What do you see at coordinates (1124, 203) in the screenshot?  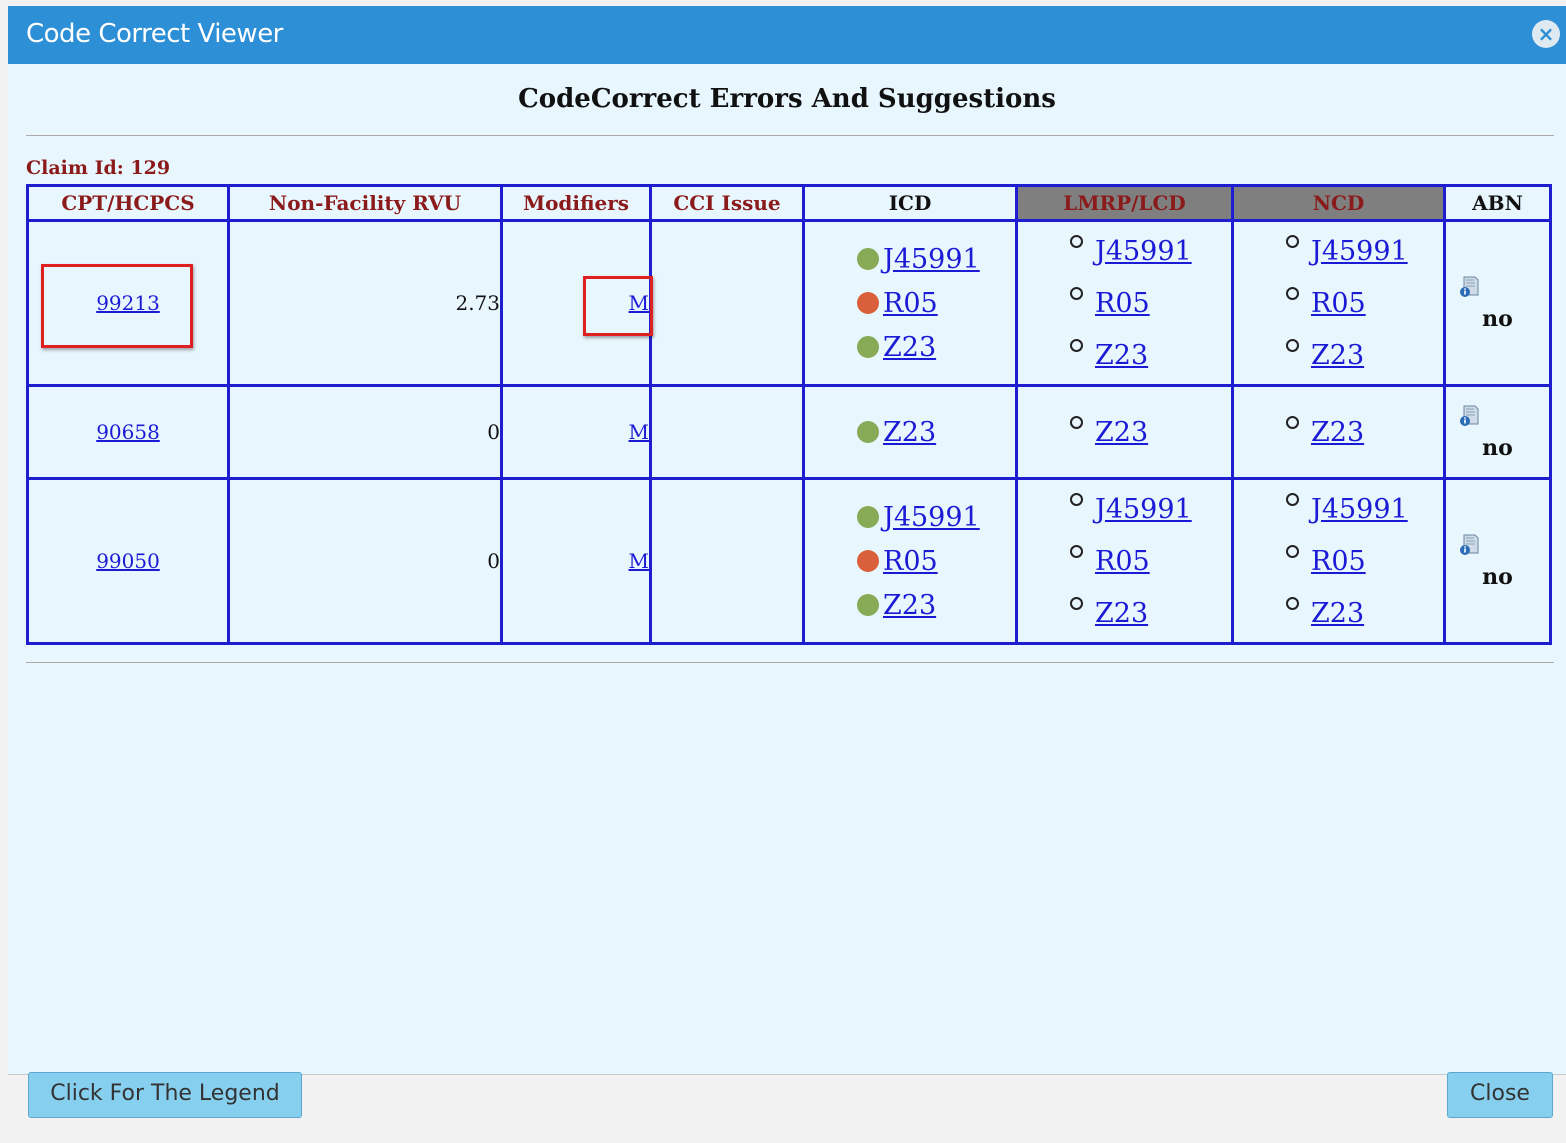 I see `header-lmrp: LMRP/LCD` at bounding box center [1124, 203].